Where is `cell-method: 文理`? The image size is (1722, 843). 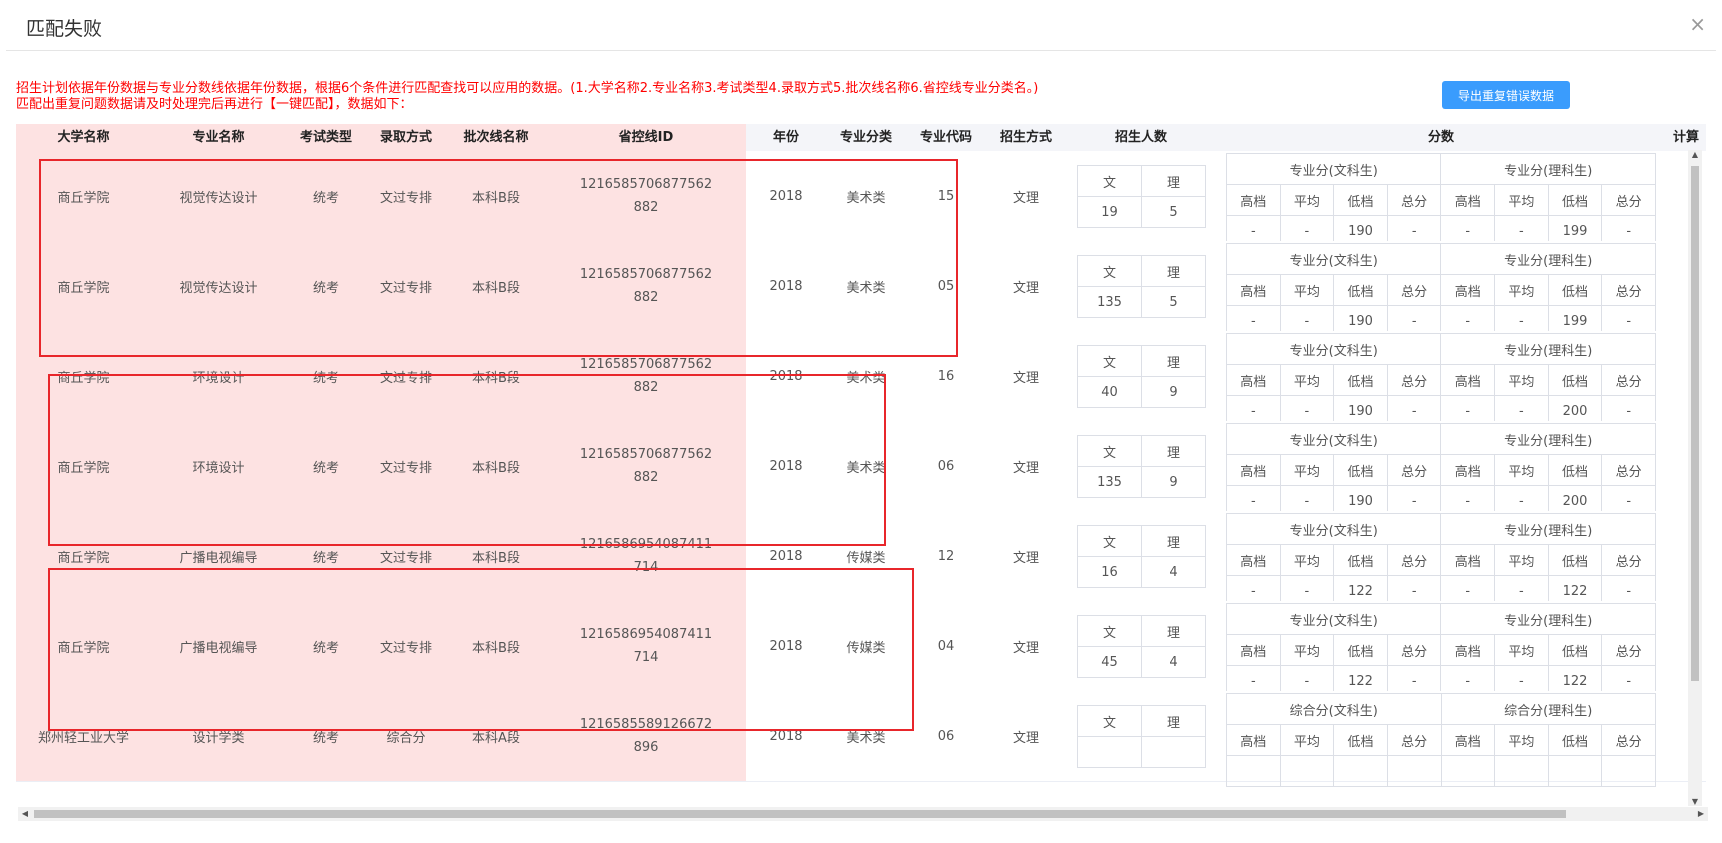 cell-method: 文理 is located at coordinates (1025, 378).